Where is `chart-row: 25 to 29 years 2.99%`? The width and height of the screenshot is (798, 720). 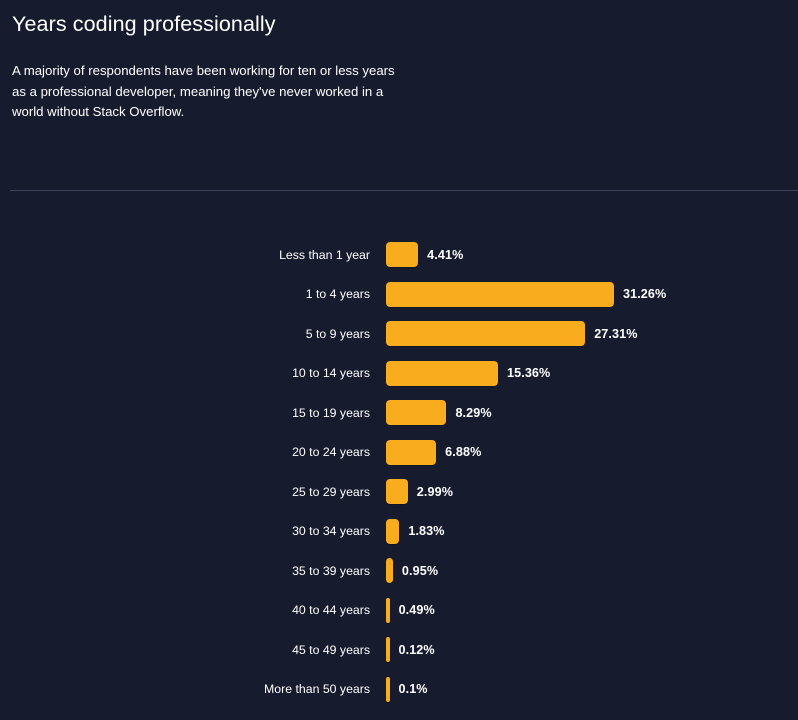
chart-row: 25 to 29 years 2.99% is located at coordinates (399, 492).